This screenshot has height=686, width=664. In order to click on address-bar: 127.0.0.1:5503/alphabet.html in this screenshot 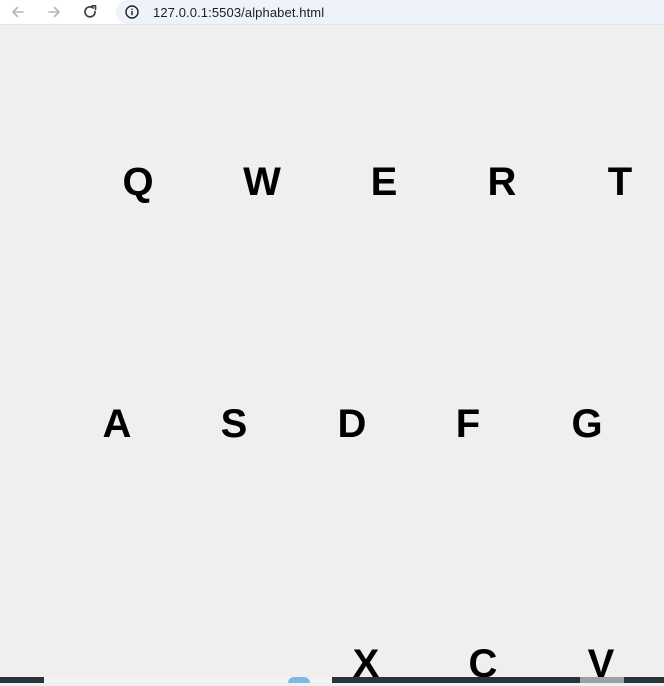, I will do `click(390, 12)`.